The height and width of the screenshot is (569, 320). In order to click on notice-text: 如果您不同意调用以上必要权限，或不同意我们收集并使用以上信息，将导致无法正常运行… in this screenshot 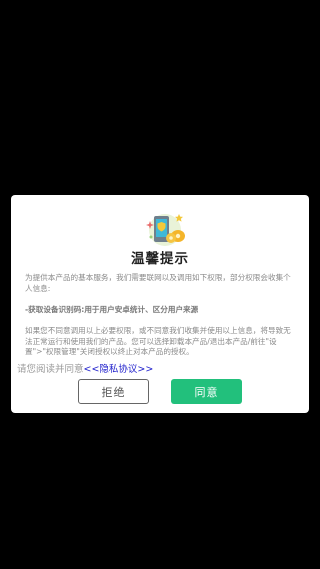, I will do `click(158, 341)`.